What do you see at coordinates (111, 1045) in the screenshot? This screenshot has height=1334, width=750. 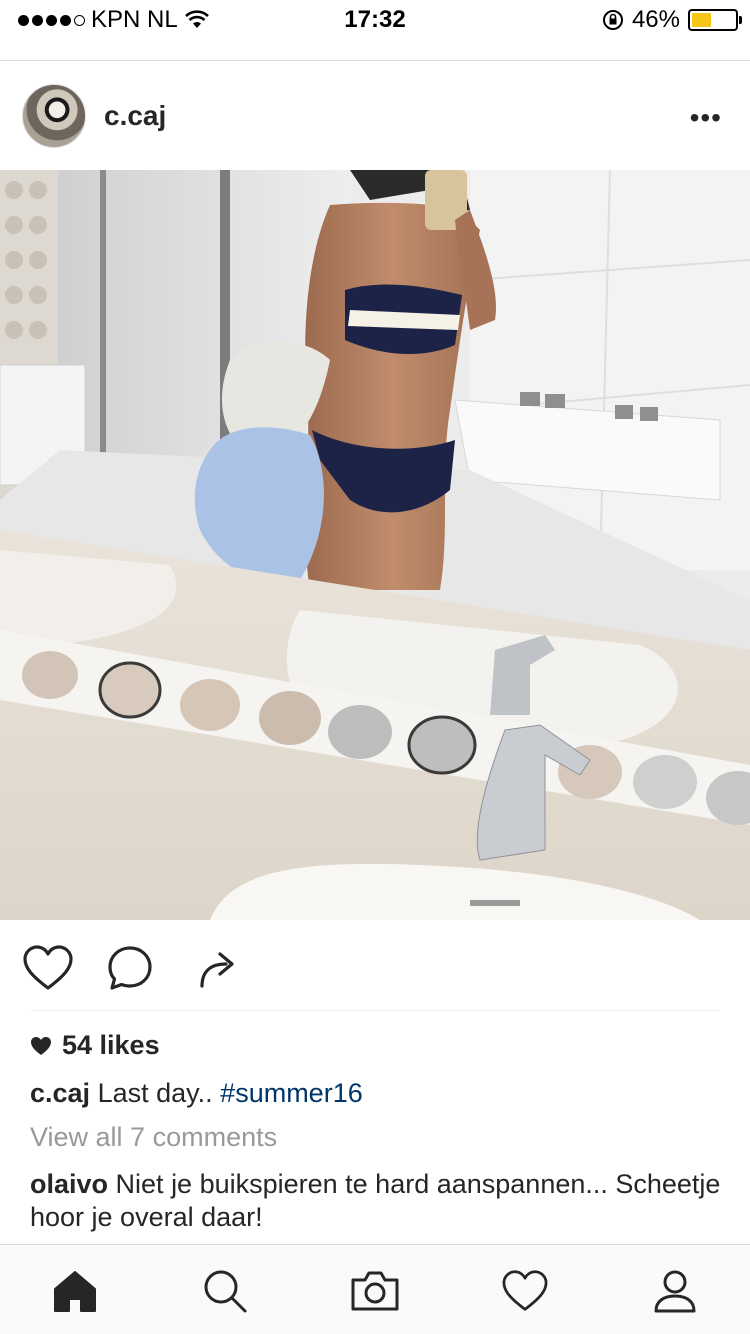 I see `likes-label: 54 likes` at bounding box center [111, 1045].